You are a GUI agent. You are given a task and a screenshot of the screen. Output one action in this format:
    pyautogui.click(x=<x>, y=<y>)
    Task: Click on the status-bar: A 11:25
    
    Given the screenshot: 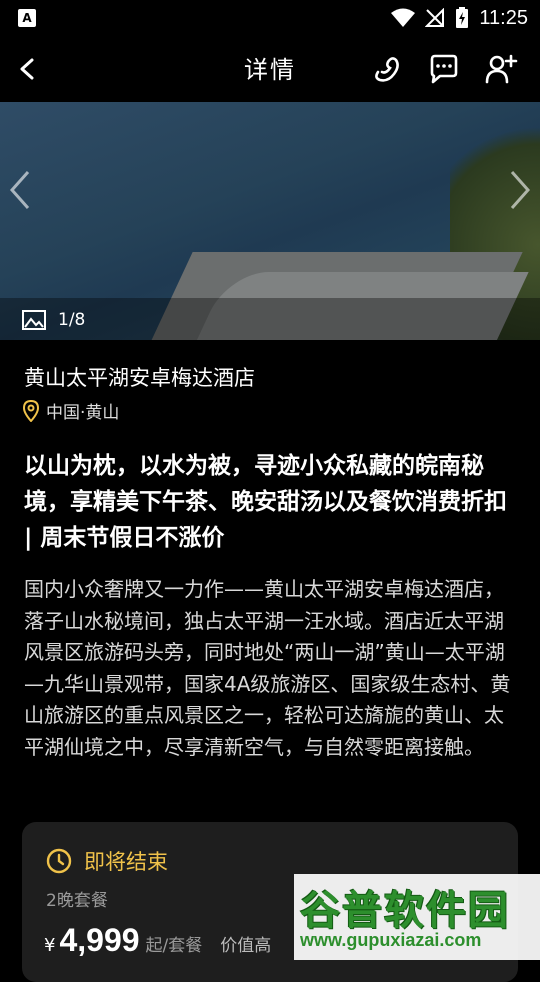 What is the action you would take?
    pyautogui.click(x=270, y=18)
    